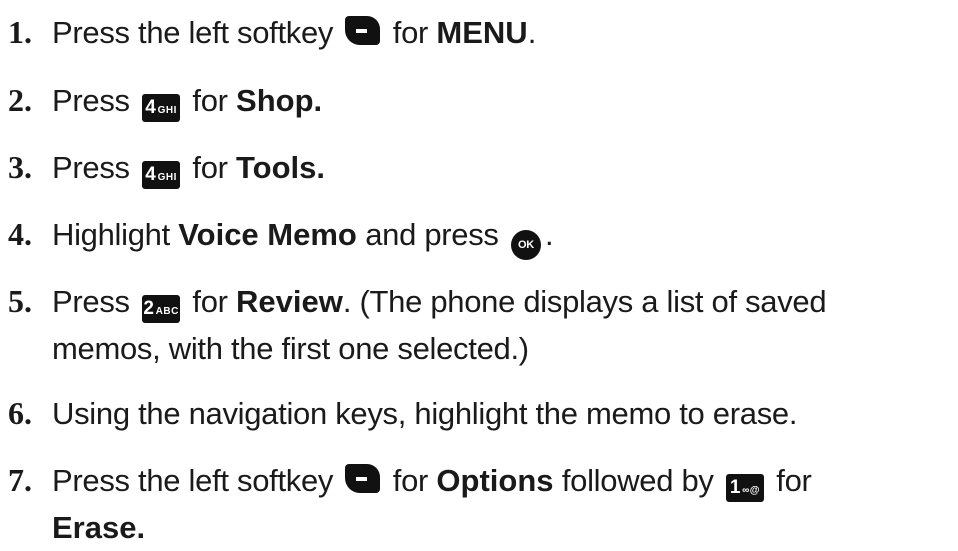  What do you see at coordinates (279, 100) in the screenshot?
I see `shop-label: Shop.` at bounding box center [279, 100].